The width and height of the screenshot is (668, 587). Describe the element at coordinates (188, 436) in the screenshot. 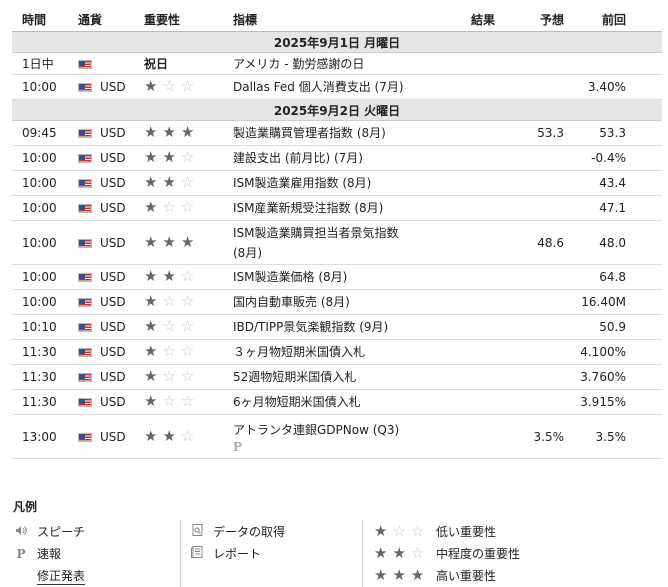

I see `event-importance: ★ ★ ☆` at that location.